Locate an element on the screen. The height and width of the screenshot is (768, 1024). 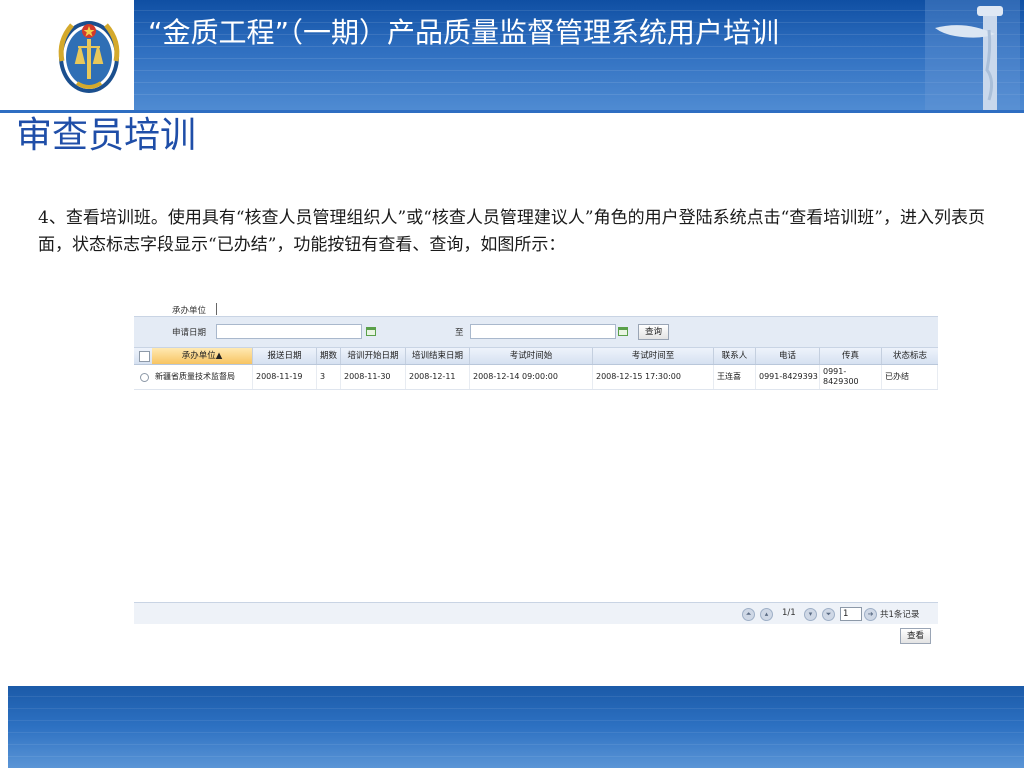
column-header-train-end: 培训结束日期 is located at coordinates (438, 356).